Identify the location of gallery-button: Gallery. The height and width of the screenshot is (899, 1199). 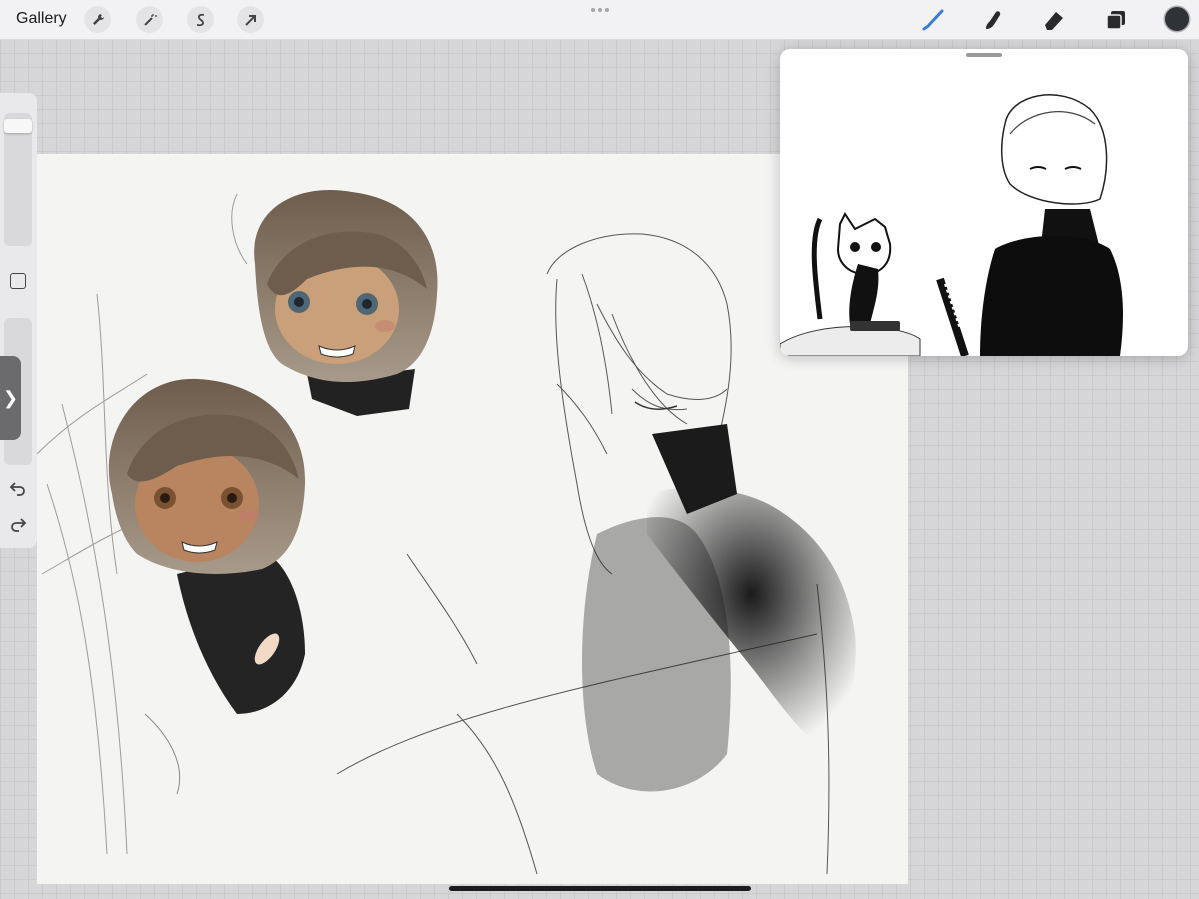
(41, 19).